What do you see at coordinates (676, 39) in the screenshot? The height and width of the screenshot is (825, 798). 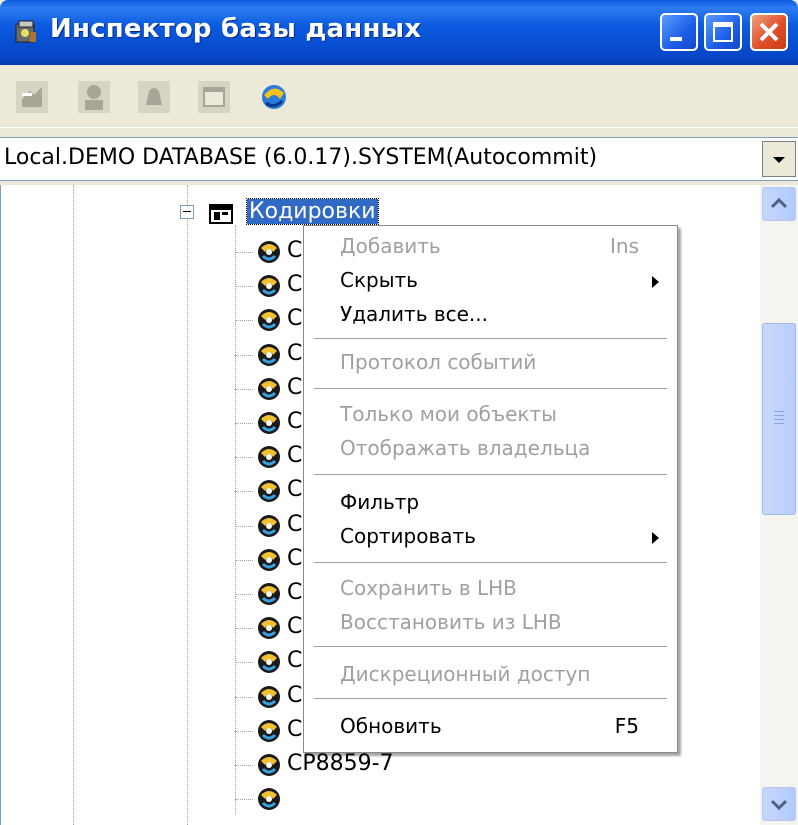 I see `minimize-icon` at bounding box center [676, 39].